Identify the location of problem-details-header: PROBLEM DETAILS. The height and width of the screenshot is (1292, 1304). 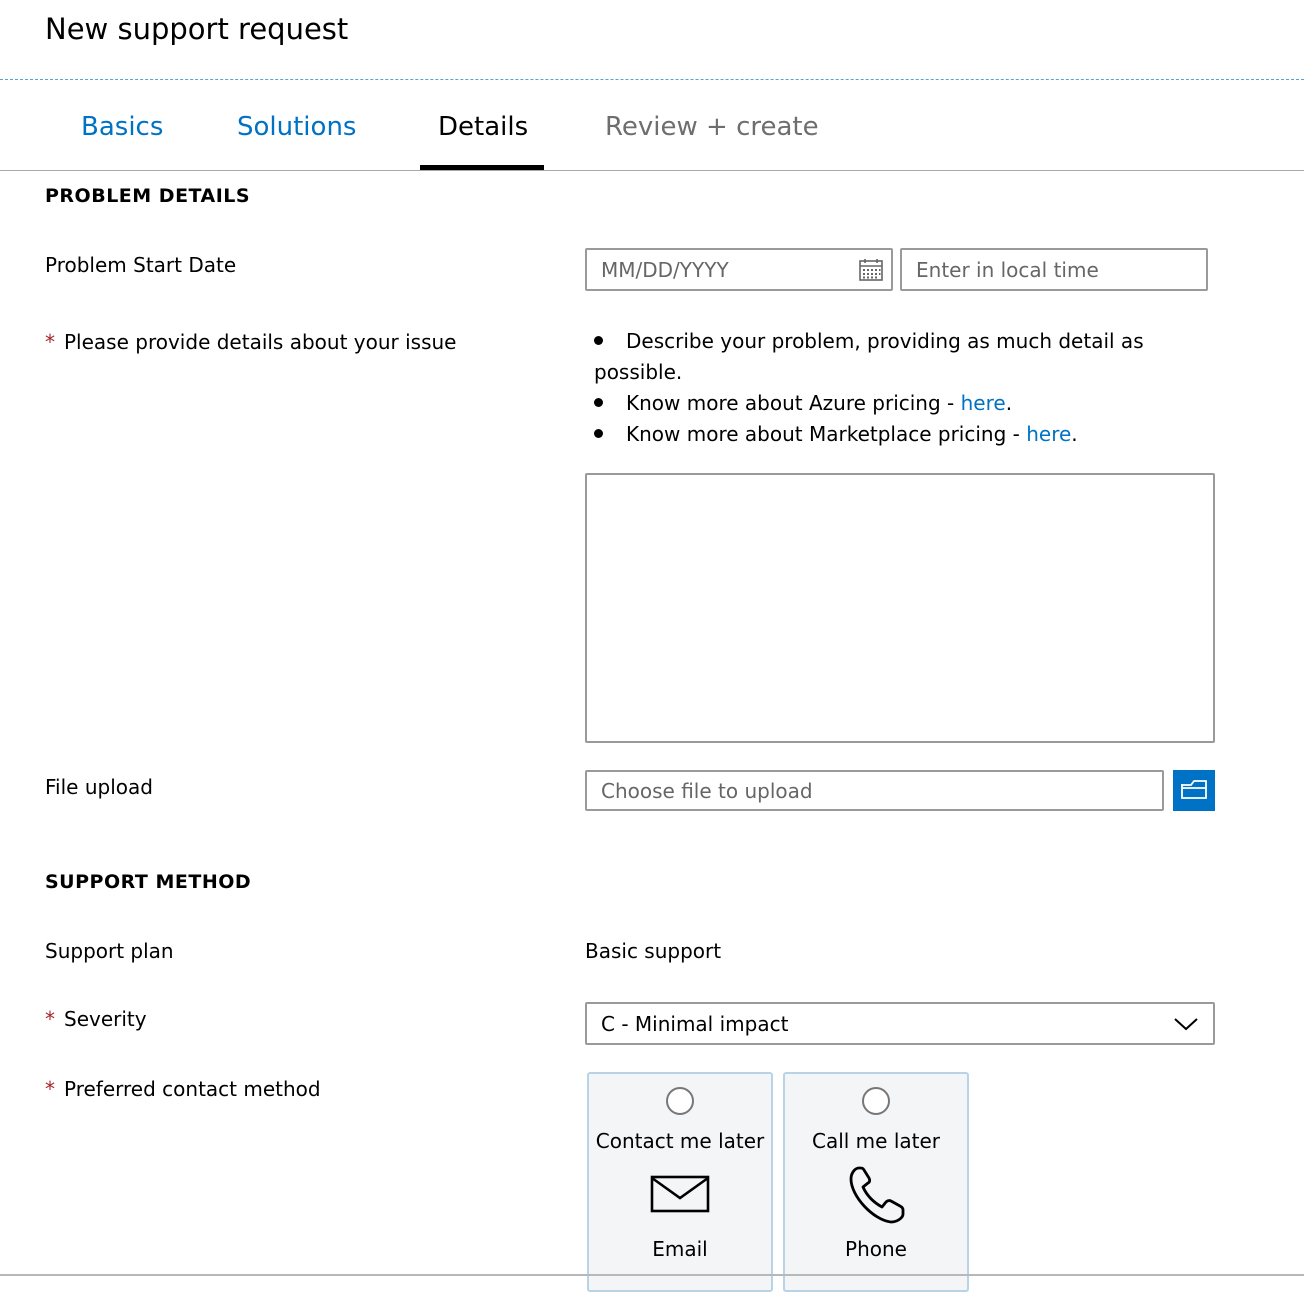
(148, 196).